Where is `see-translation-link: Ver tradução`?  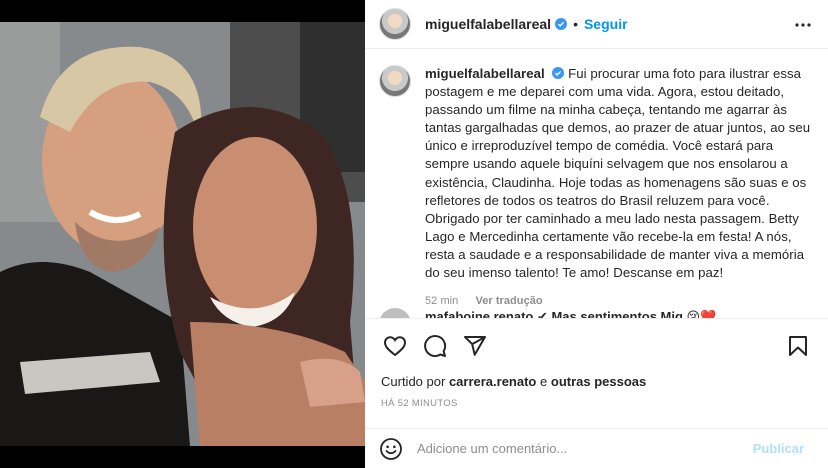 see-translation-link: Ver tradução is located at coordinates (508, 301).